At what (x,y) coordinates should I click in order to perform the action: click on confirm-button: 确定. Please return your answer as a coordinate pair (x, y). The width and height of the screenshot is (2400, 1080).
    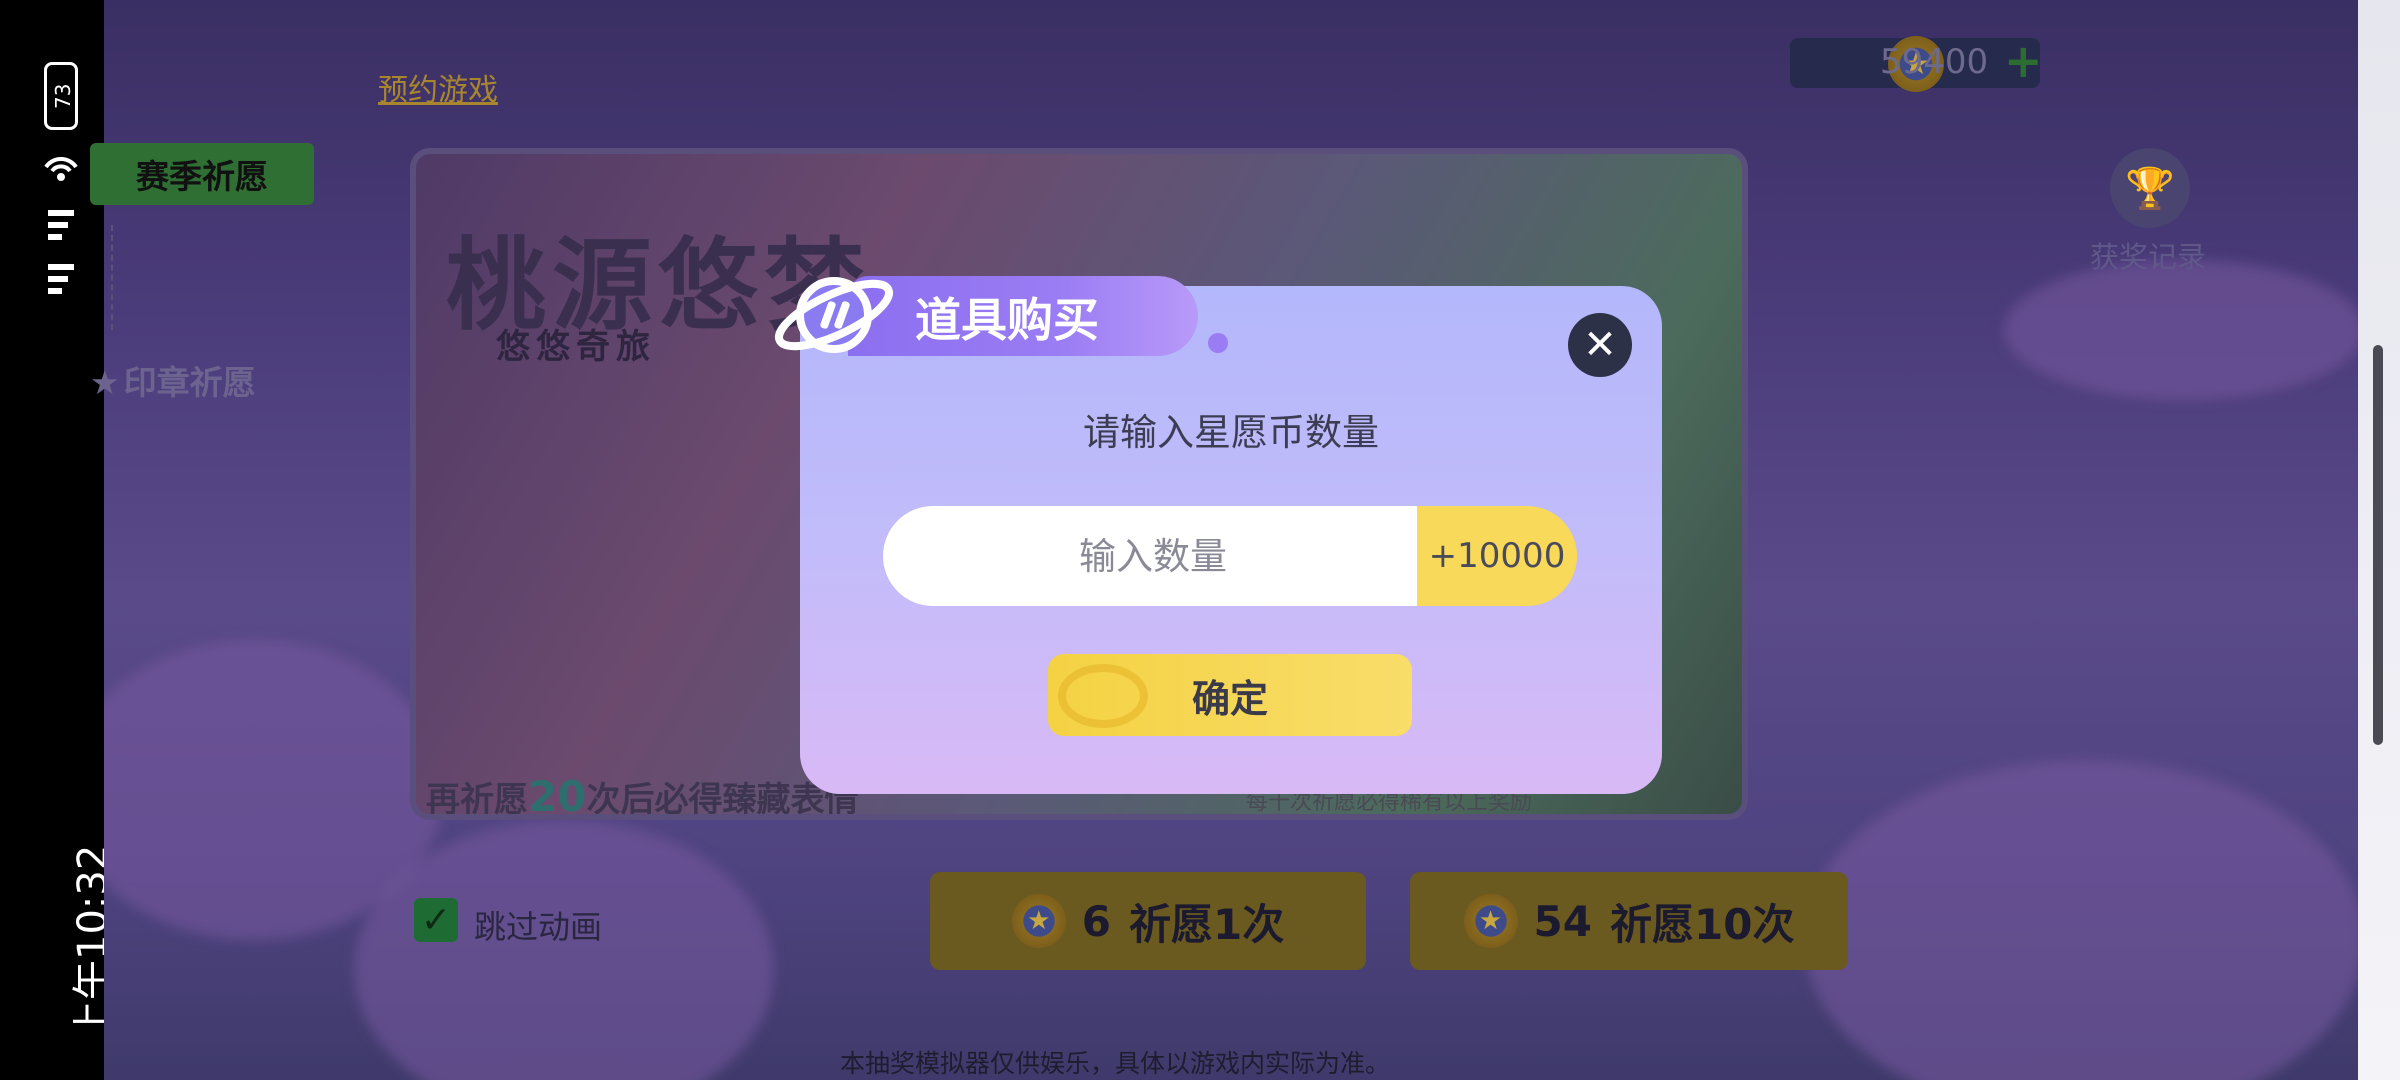
    Looking at the image, I should click on (1230, 695).